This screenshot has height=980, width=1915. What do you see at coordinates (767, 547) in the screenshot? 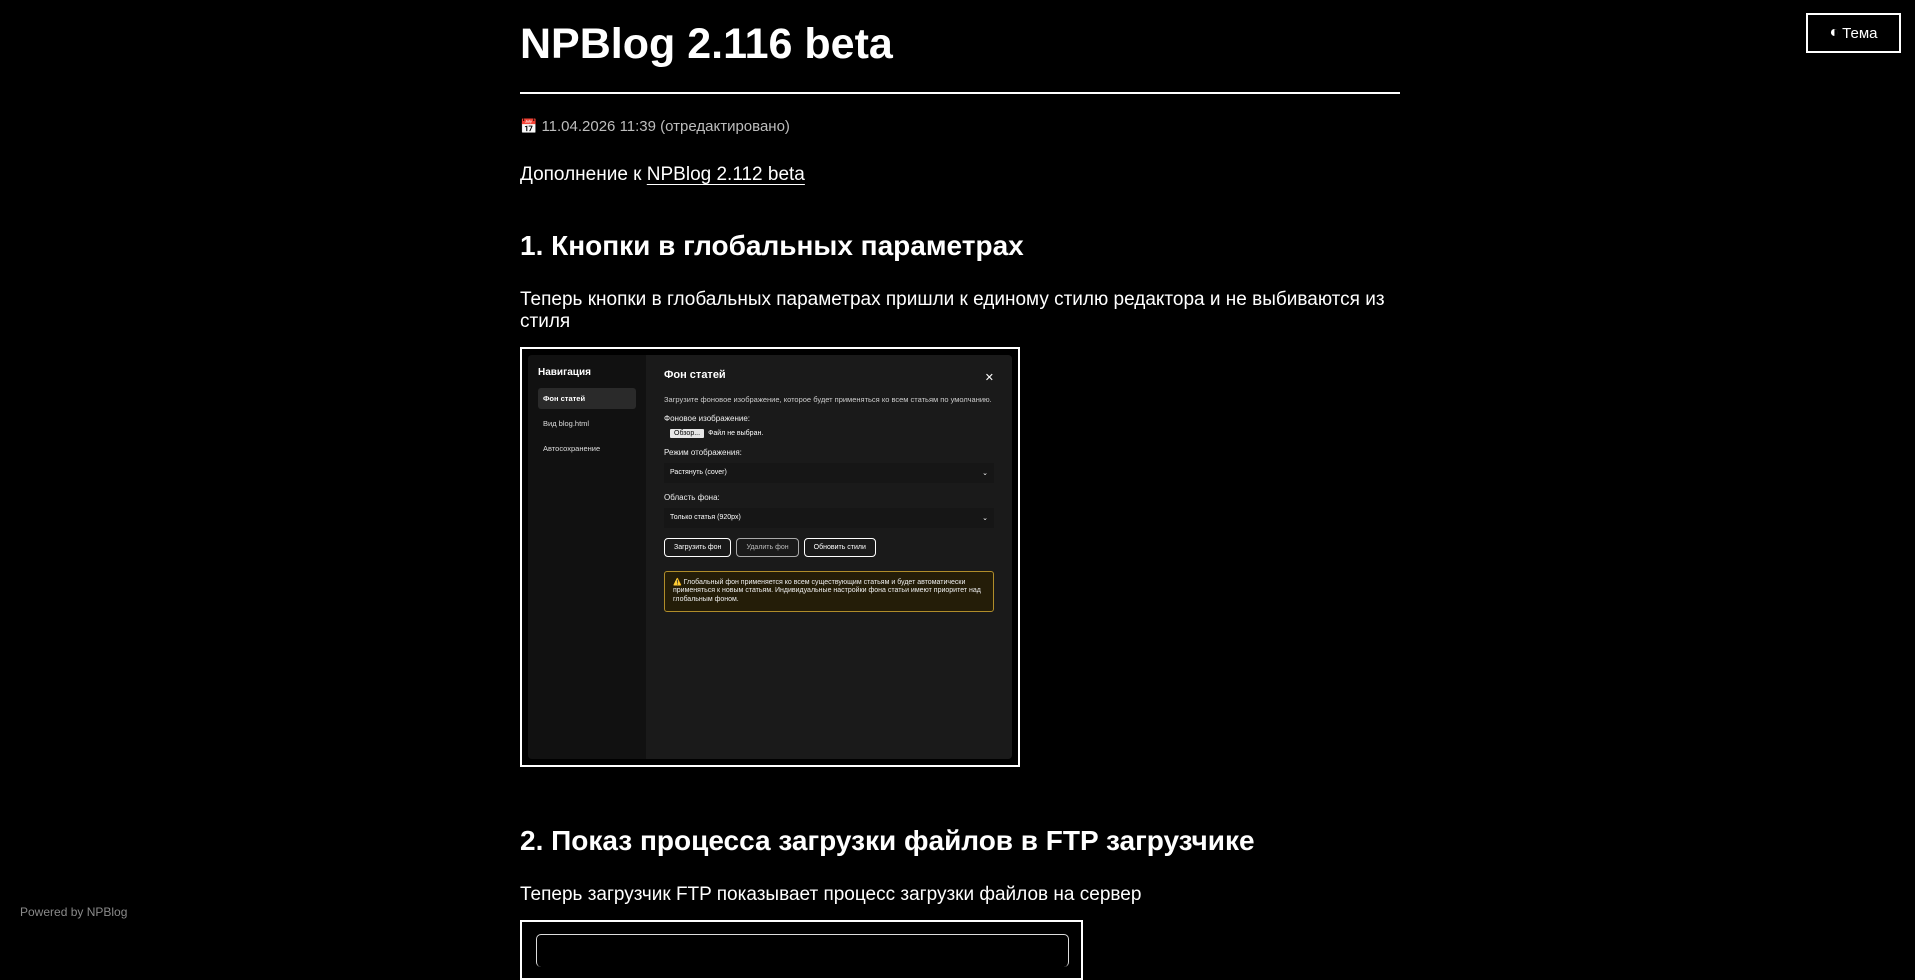
I see `delete-bg-button: Удалить фон` at bounding box center [767, 547].